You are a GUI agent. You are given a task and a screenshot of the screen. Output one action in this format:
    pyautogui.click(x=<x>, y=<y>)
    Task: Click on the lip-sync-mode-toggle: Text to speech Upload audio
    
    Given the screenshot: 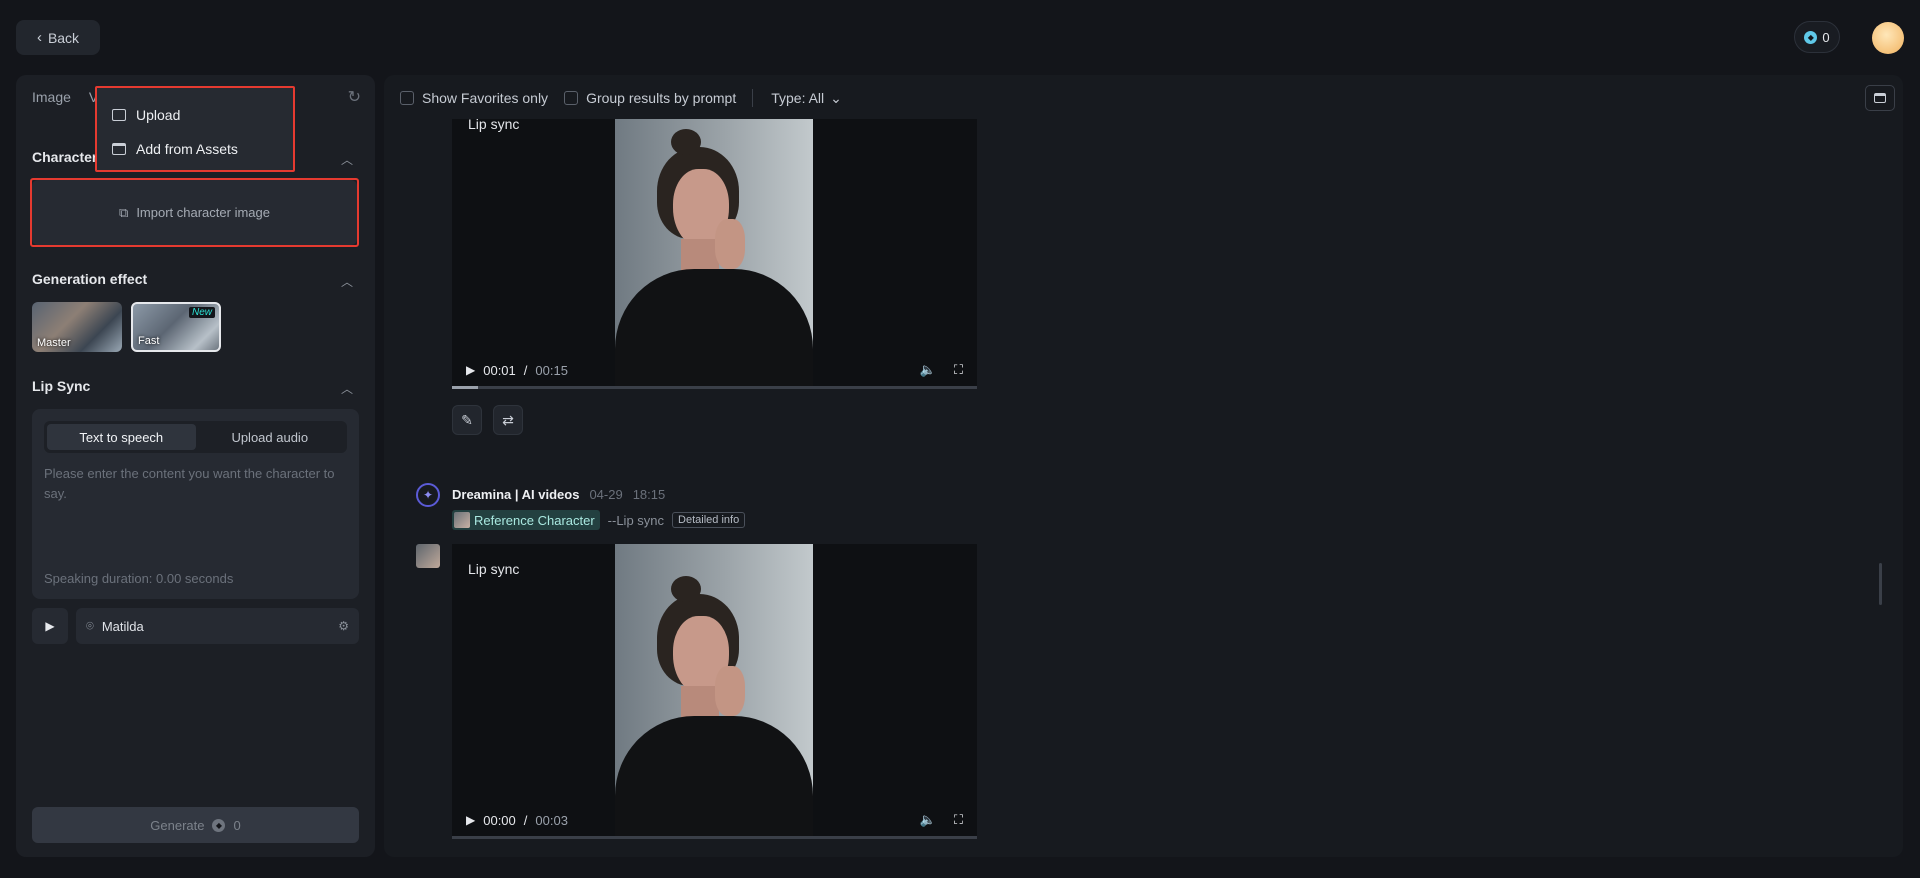 What is the action you would take?
    pyautogui.click(x=195, y=437)
    